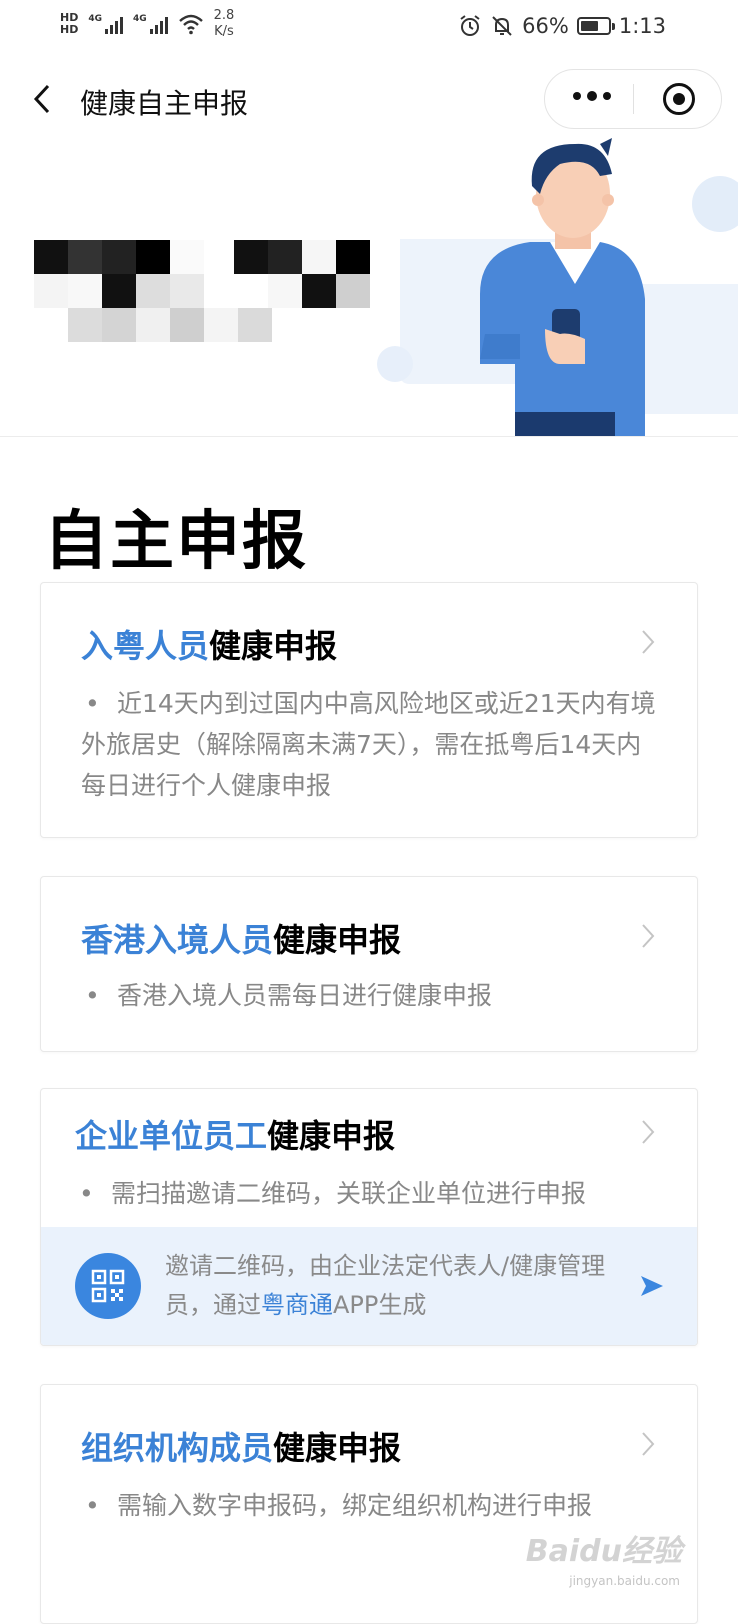 This screenshot has height=1624, width=738. I want to click on send-arrow-icon, so click(652, 1286).